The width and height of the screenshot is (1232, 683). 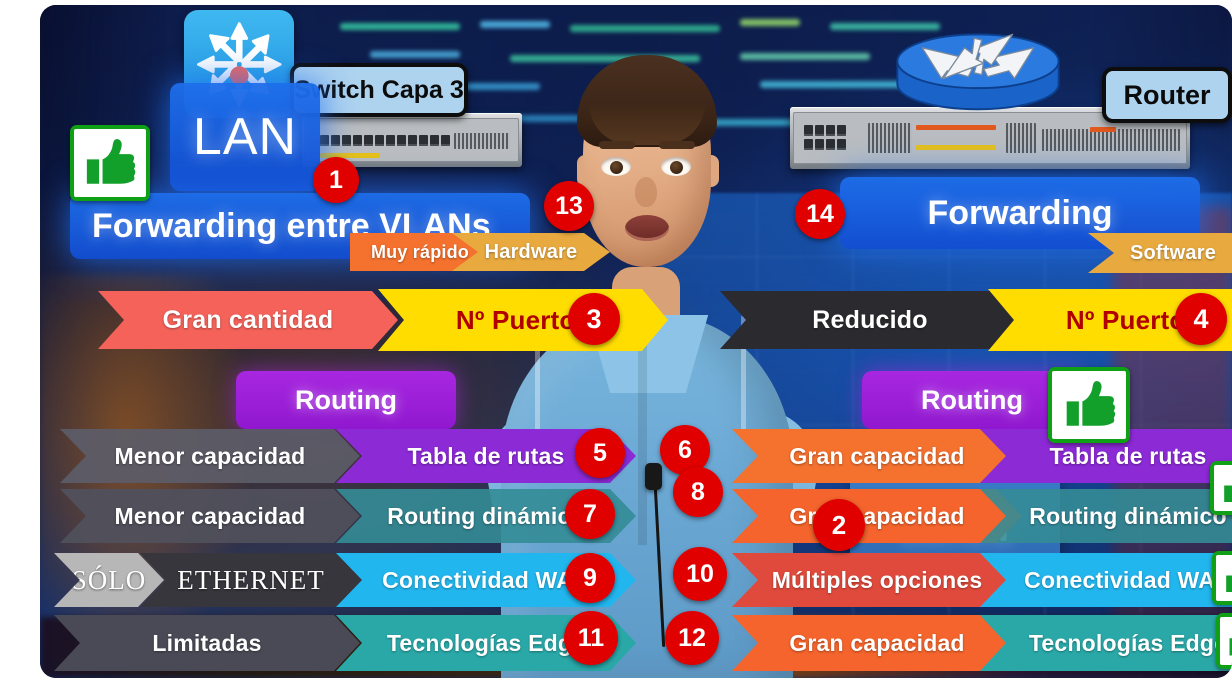 I want to click on row-edge-left-value-label: Limitadas, so click(x=207, y=642).